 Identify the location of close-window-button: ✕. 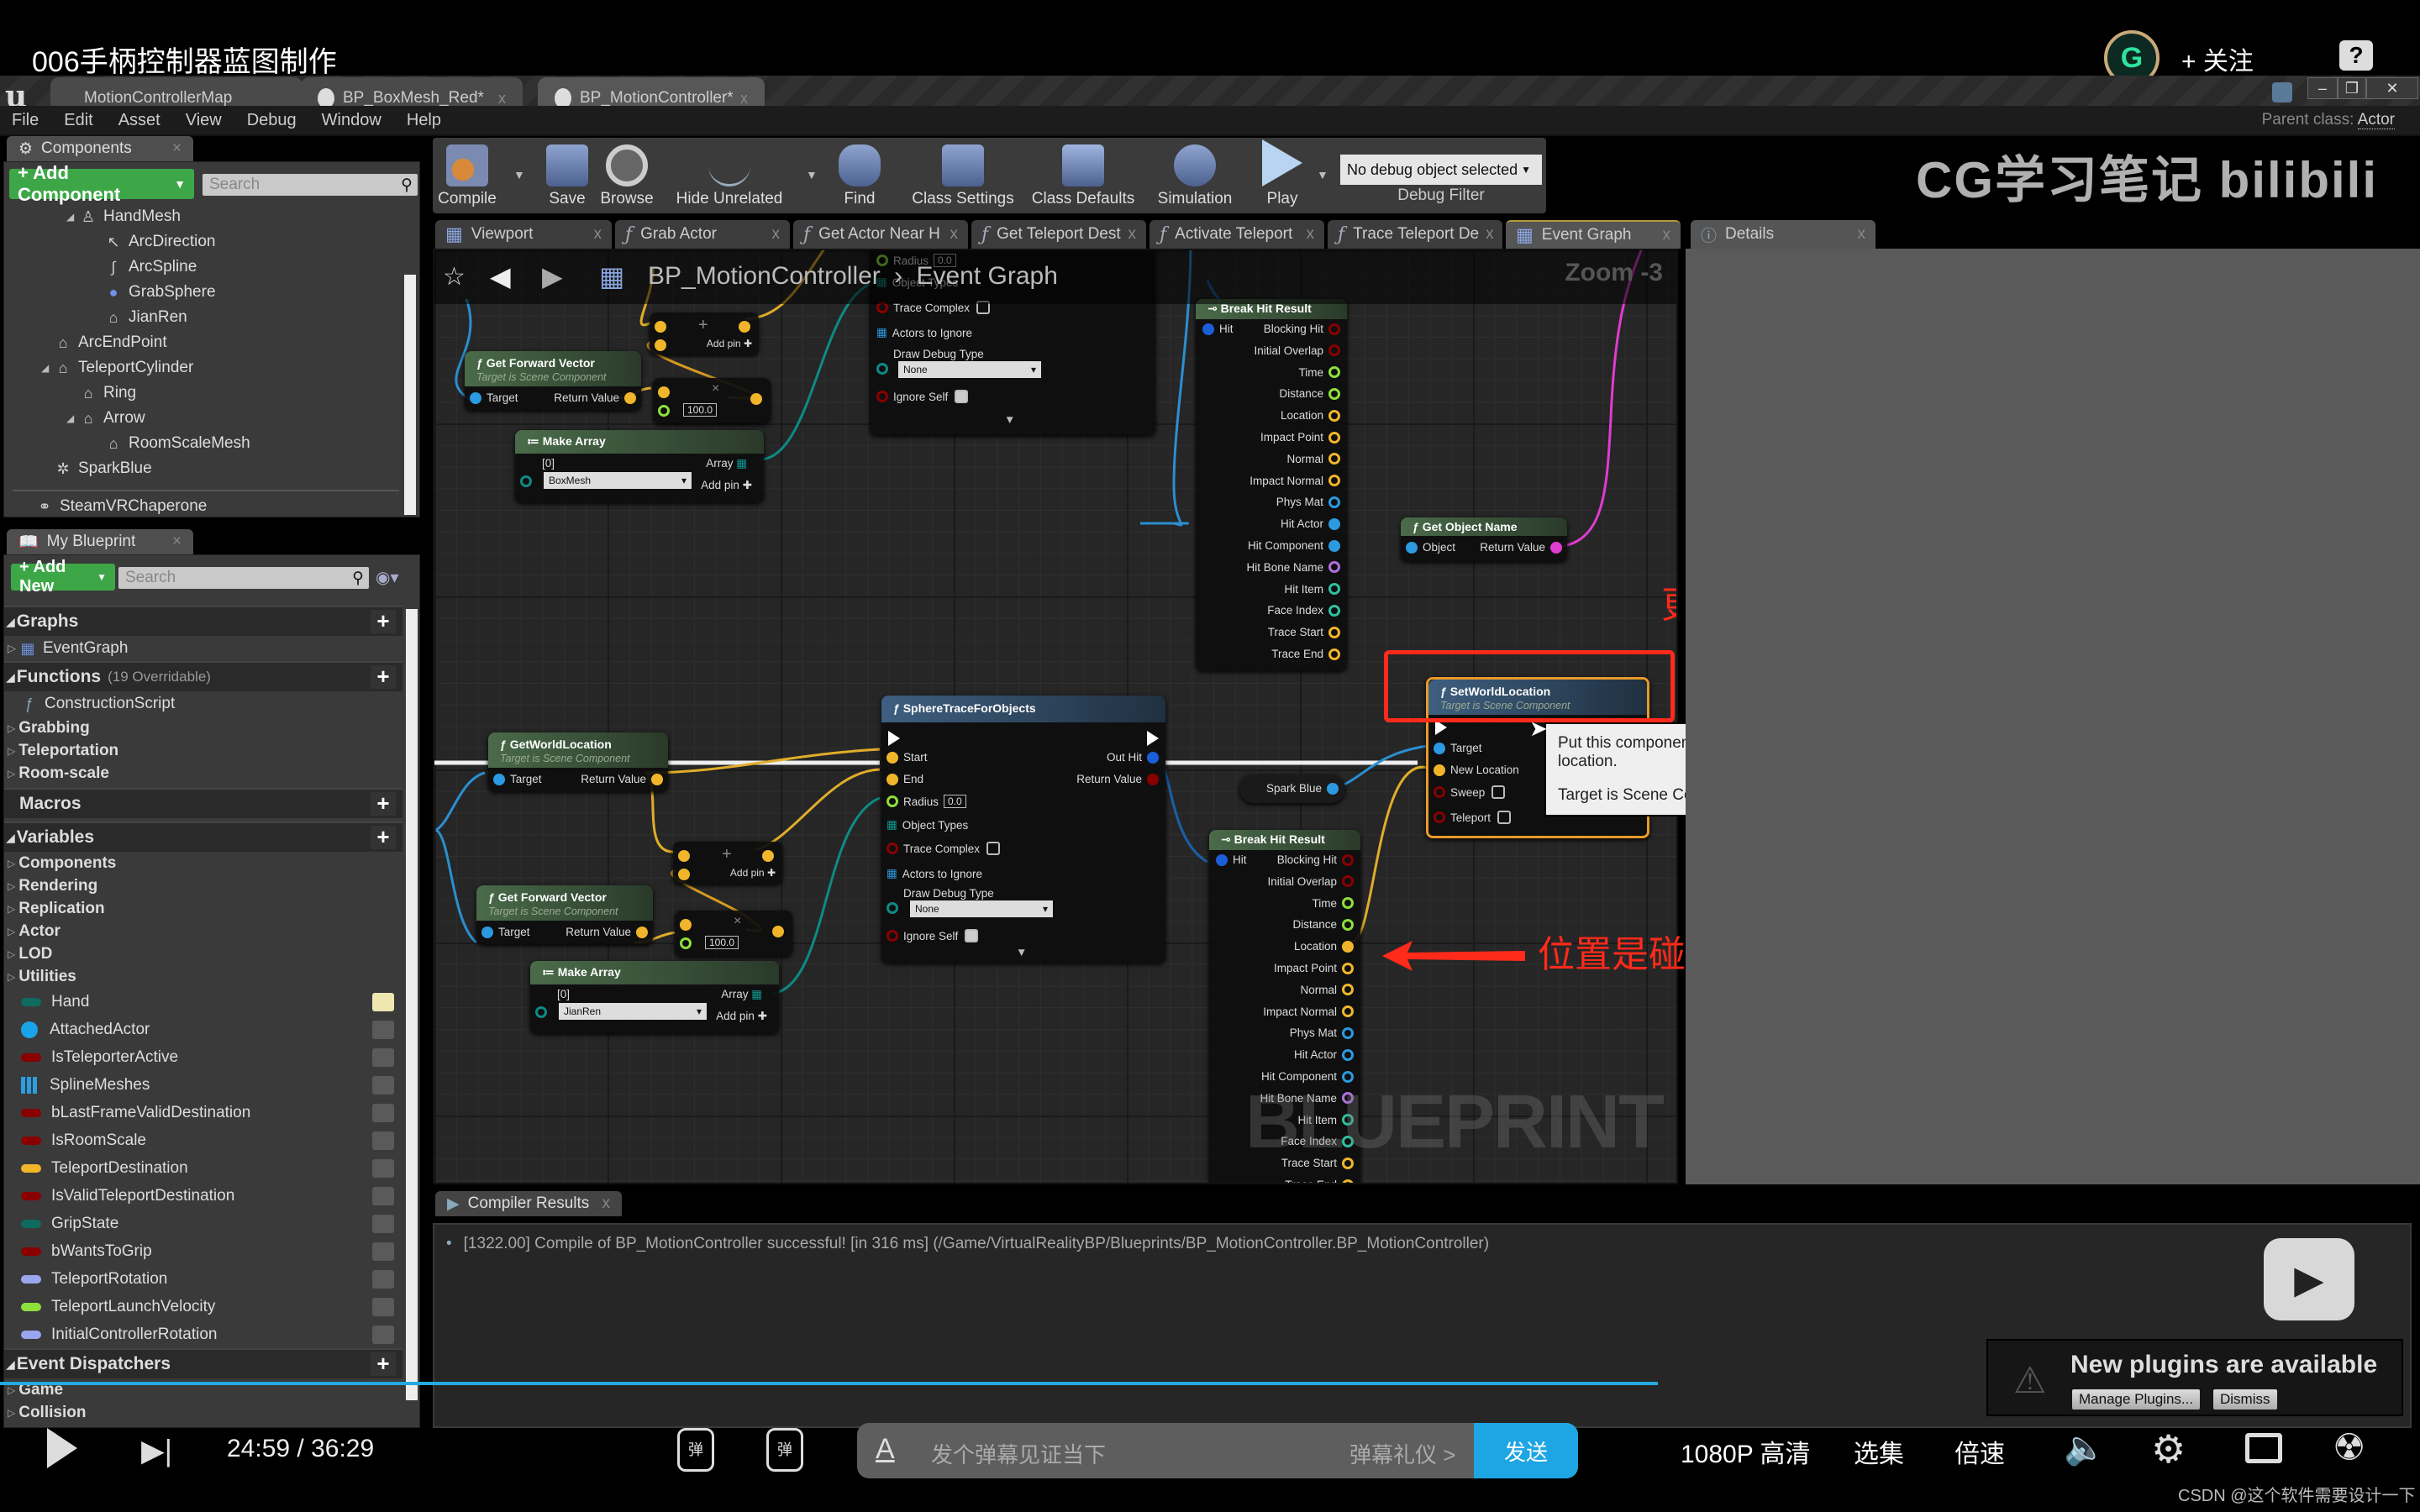
(2392, 88).